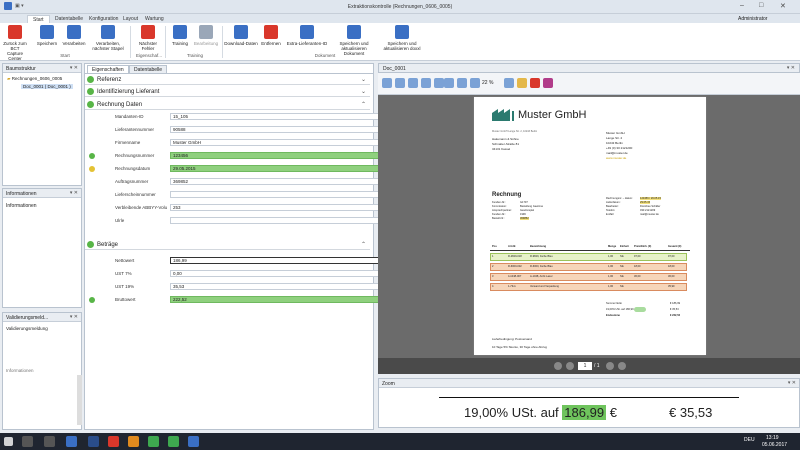 Image resolution: width=800 pixels, height=450 pixels. What do you see at coordinates (475, 83) in the screenshot?
I see `zoom-out-icon` at bounding box center [475, 83].